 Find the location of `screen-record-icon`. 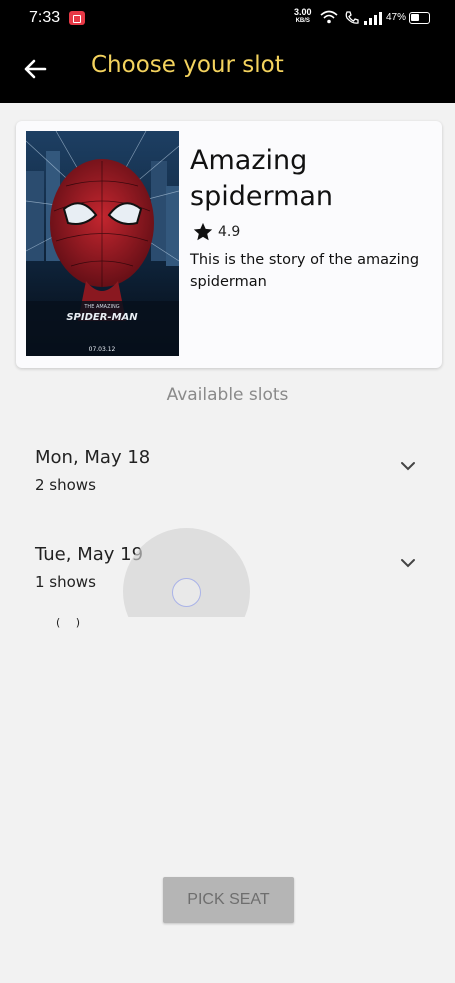

screen-record-icon is located at coordinates (77, 18).